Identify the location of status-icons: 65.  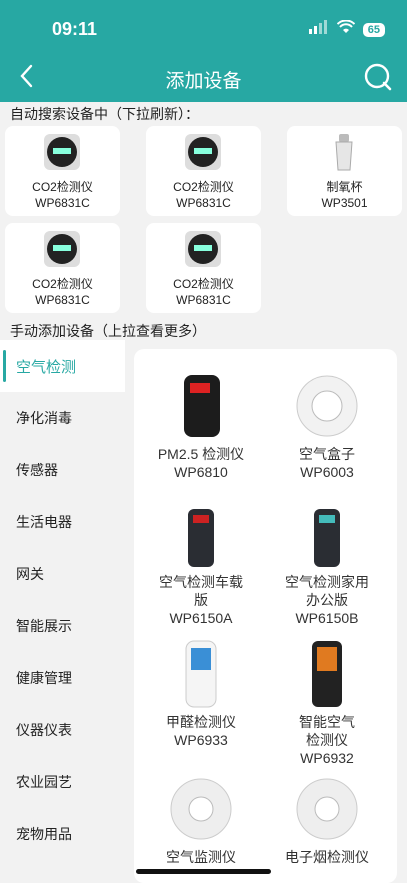
(346, 29).